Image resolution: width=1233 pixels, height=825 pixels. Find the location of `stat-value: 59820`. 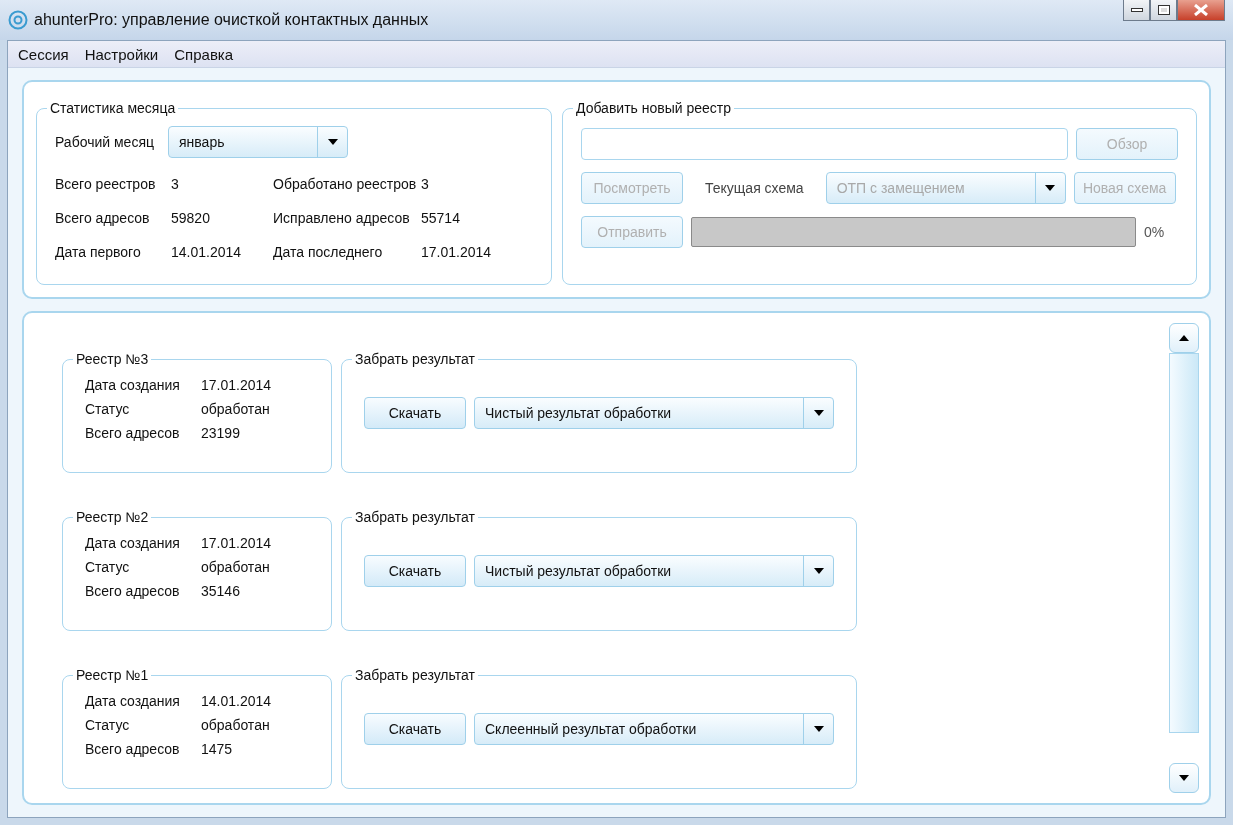

stat-value: 59820 is located at coordinates (191, 218).